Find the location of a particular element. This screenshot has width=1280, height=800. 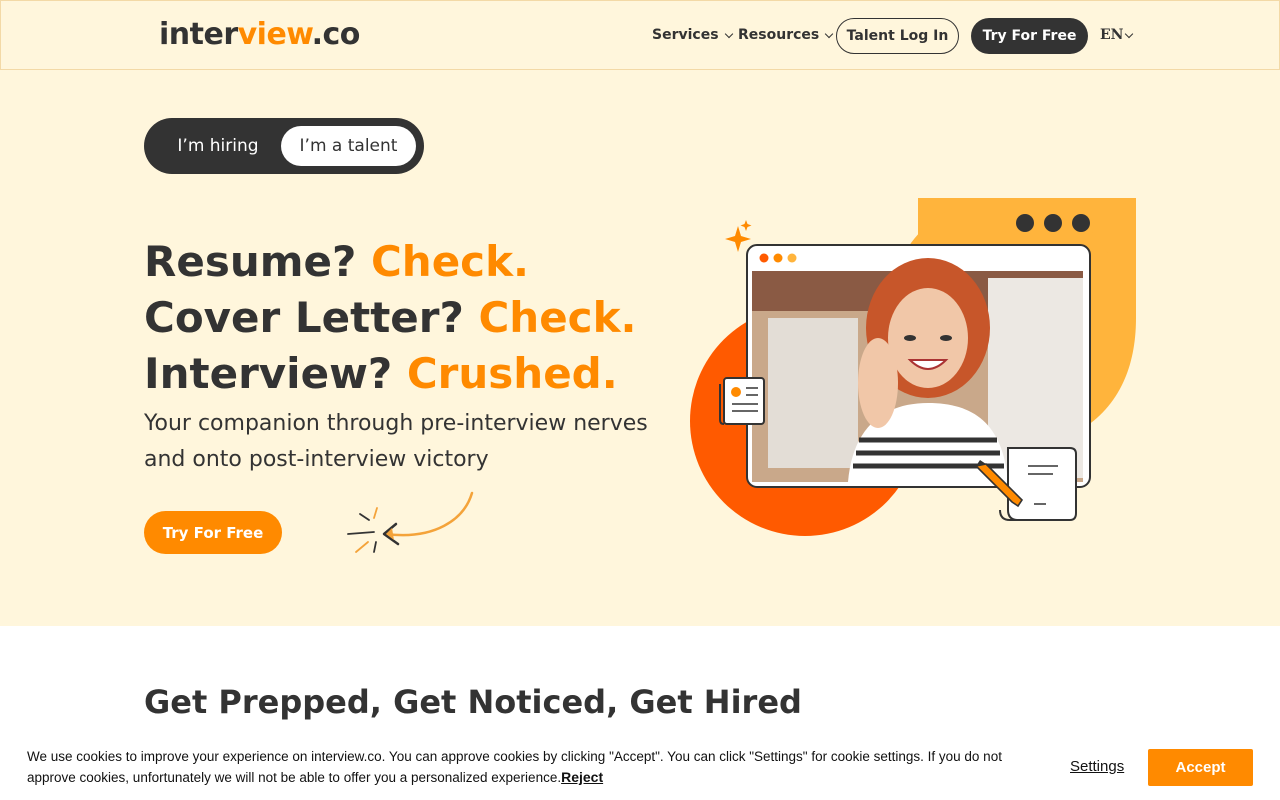

language-selector: EN is located at coordinates (1117, 35).